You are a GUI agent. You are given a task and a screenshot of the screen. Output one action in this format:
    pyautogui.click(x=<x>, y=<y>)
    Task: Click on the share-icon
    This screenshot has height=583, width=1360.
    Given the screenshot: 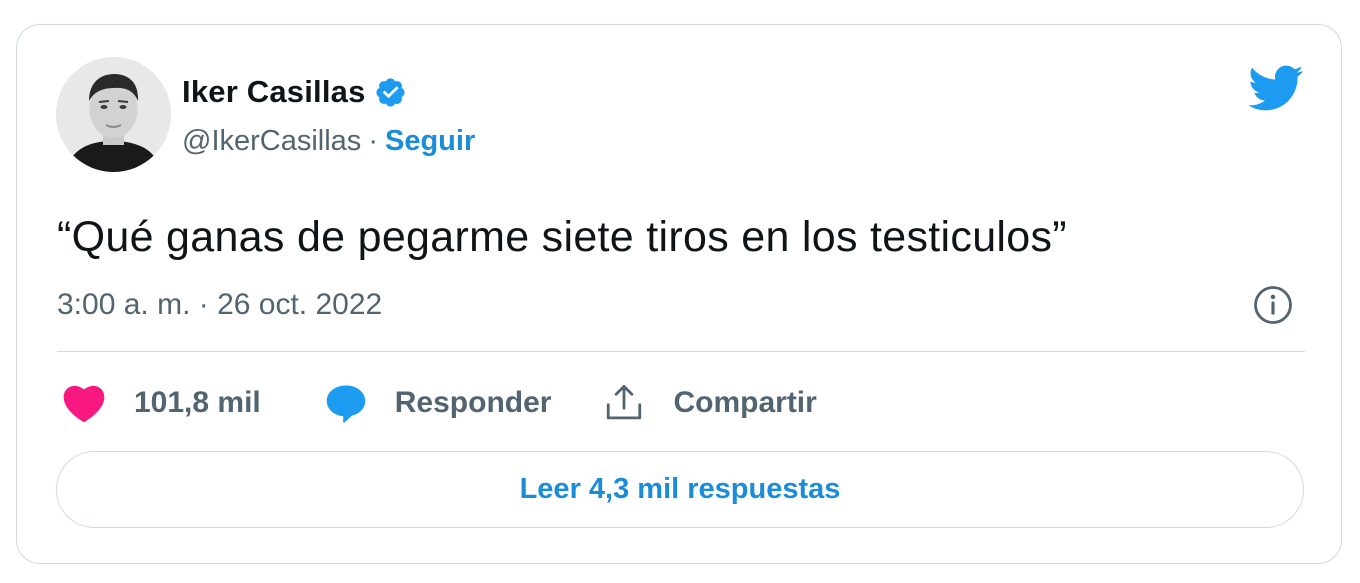 What is the action you would take?
    pyautogui.click(x=624, y=402)
    